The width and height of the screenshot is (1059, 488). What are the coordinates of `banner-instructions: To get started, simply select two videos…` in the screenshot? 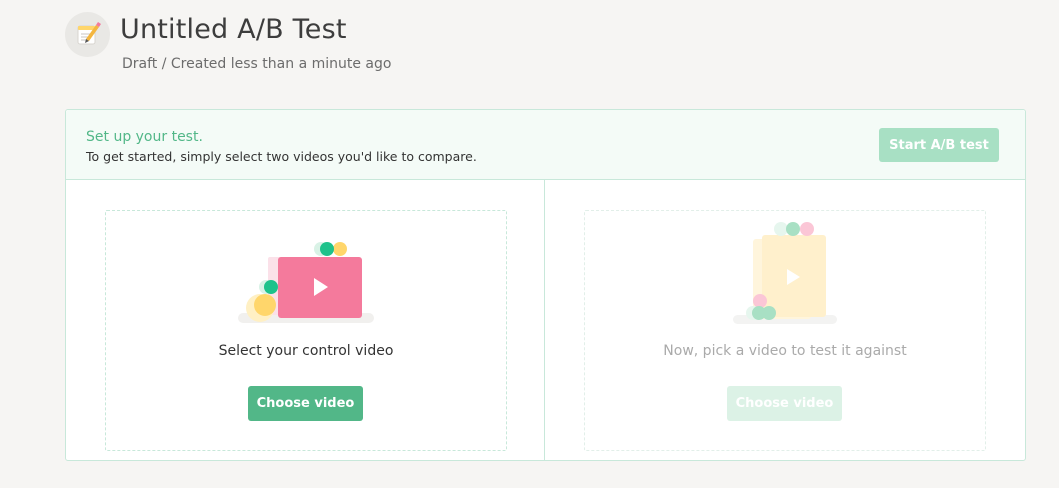 It's located at (281, 156).